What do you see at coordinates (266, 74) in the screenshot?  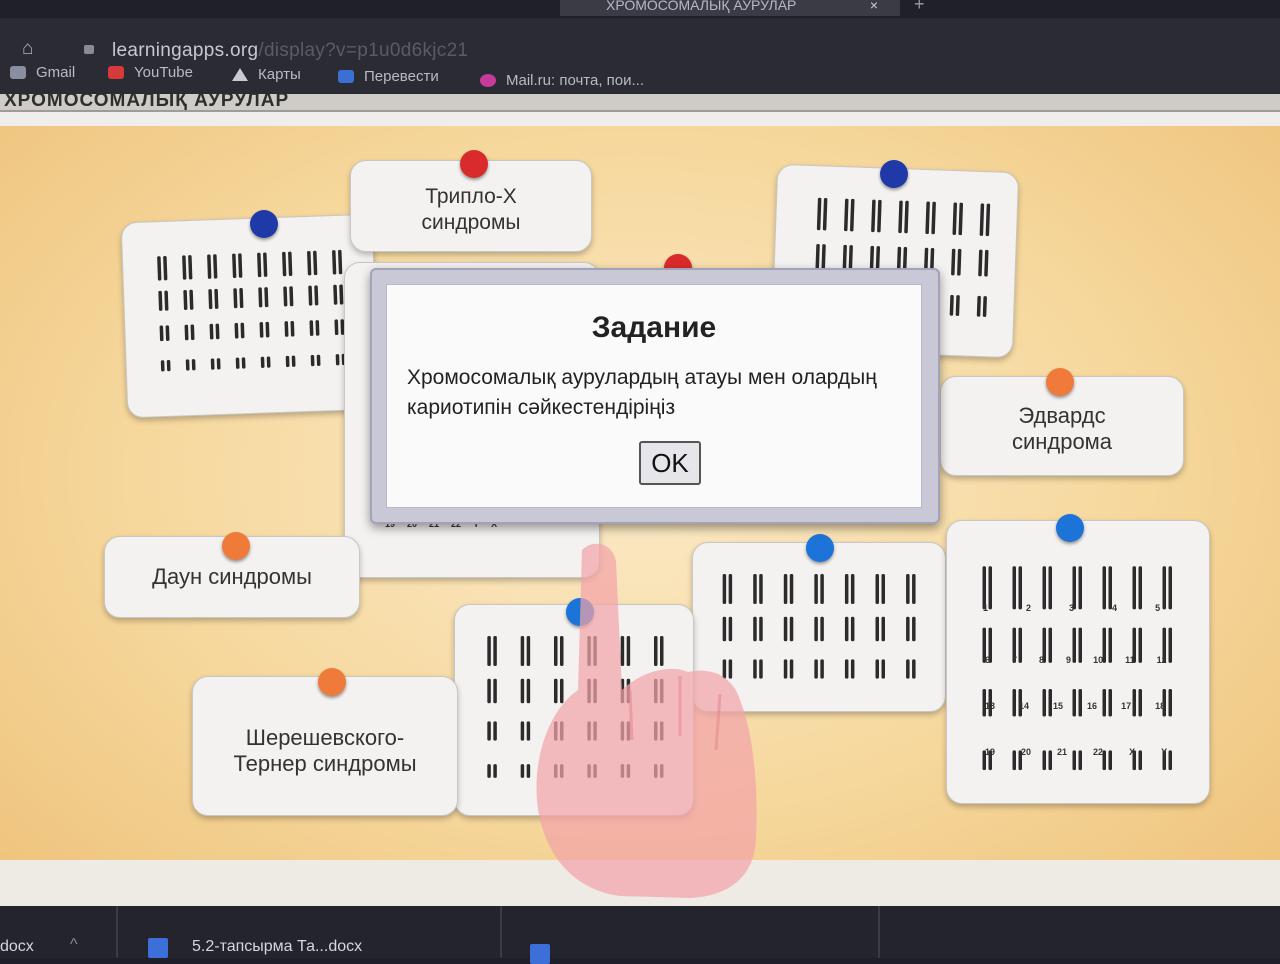 I see `bookmark-maps: Карты` at bounding box center [266, 74].